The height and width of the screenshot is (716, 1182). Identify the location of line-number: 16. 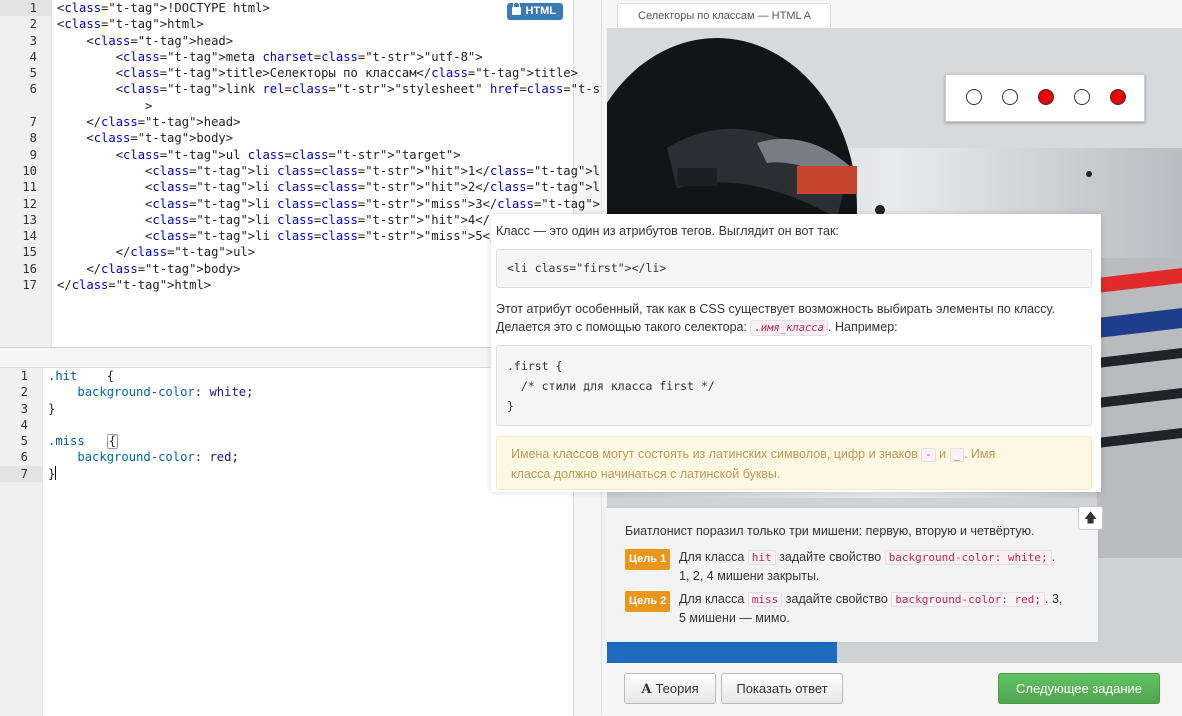
(29, 268).